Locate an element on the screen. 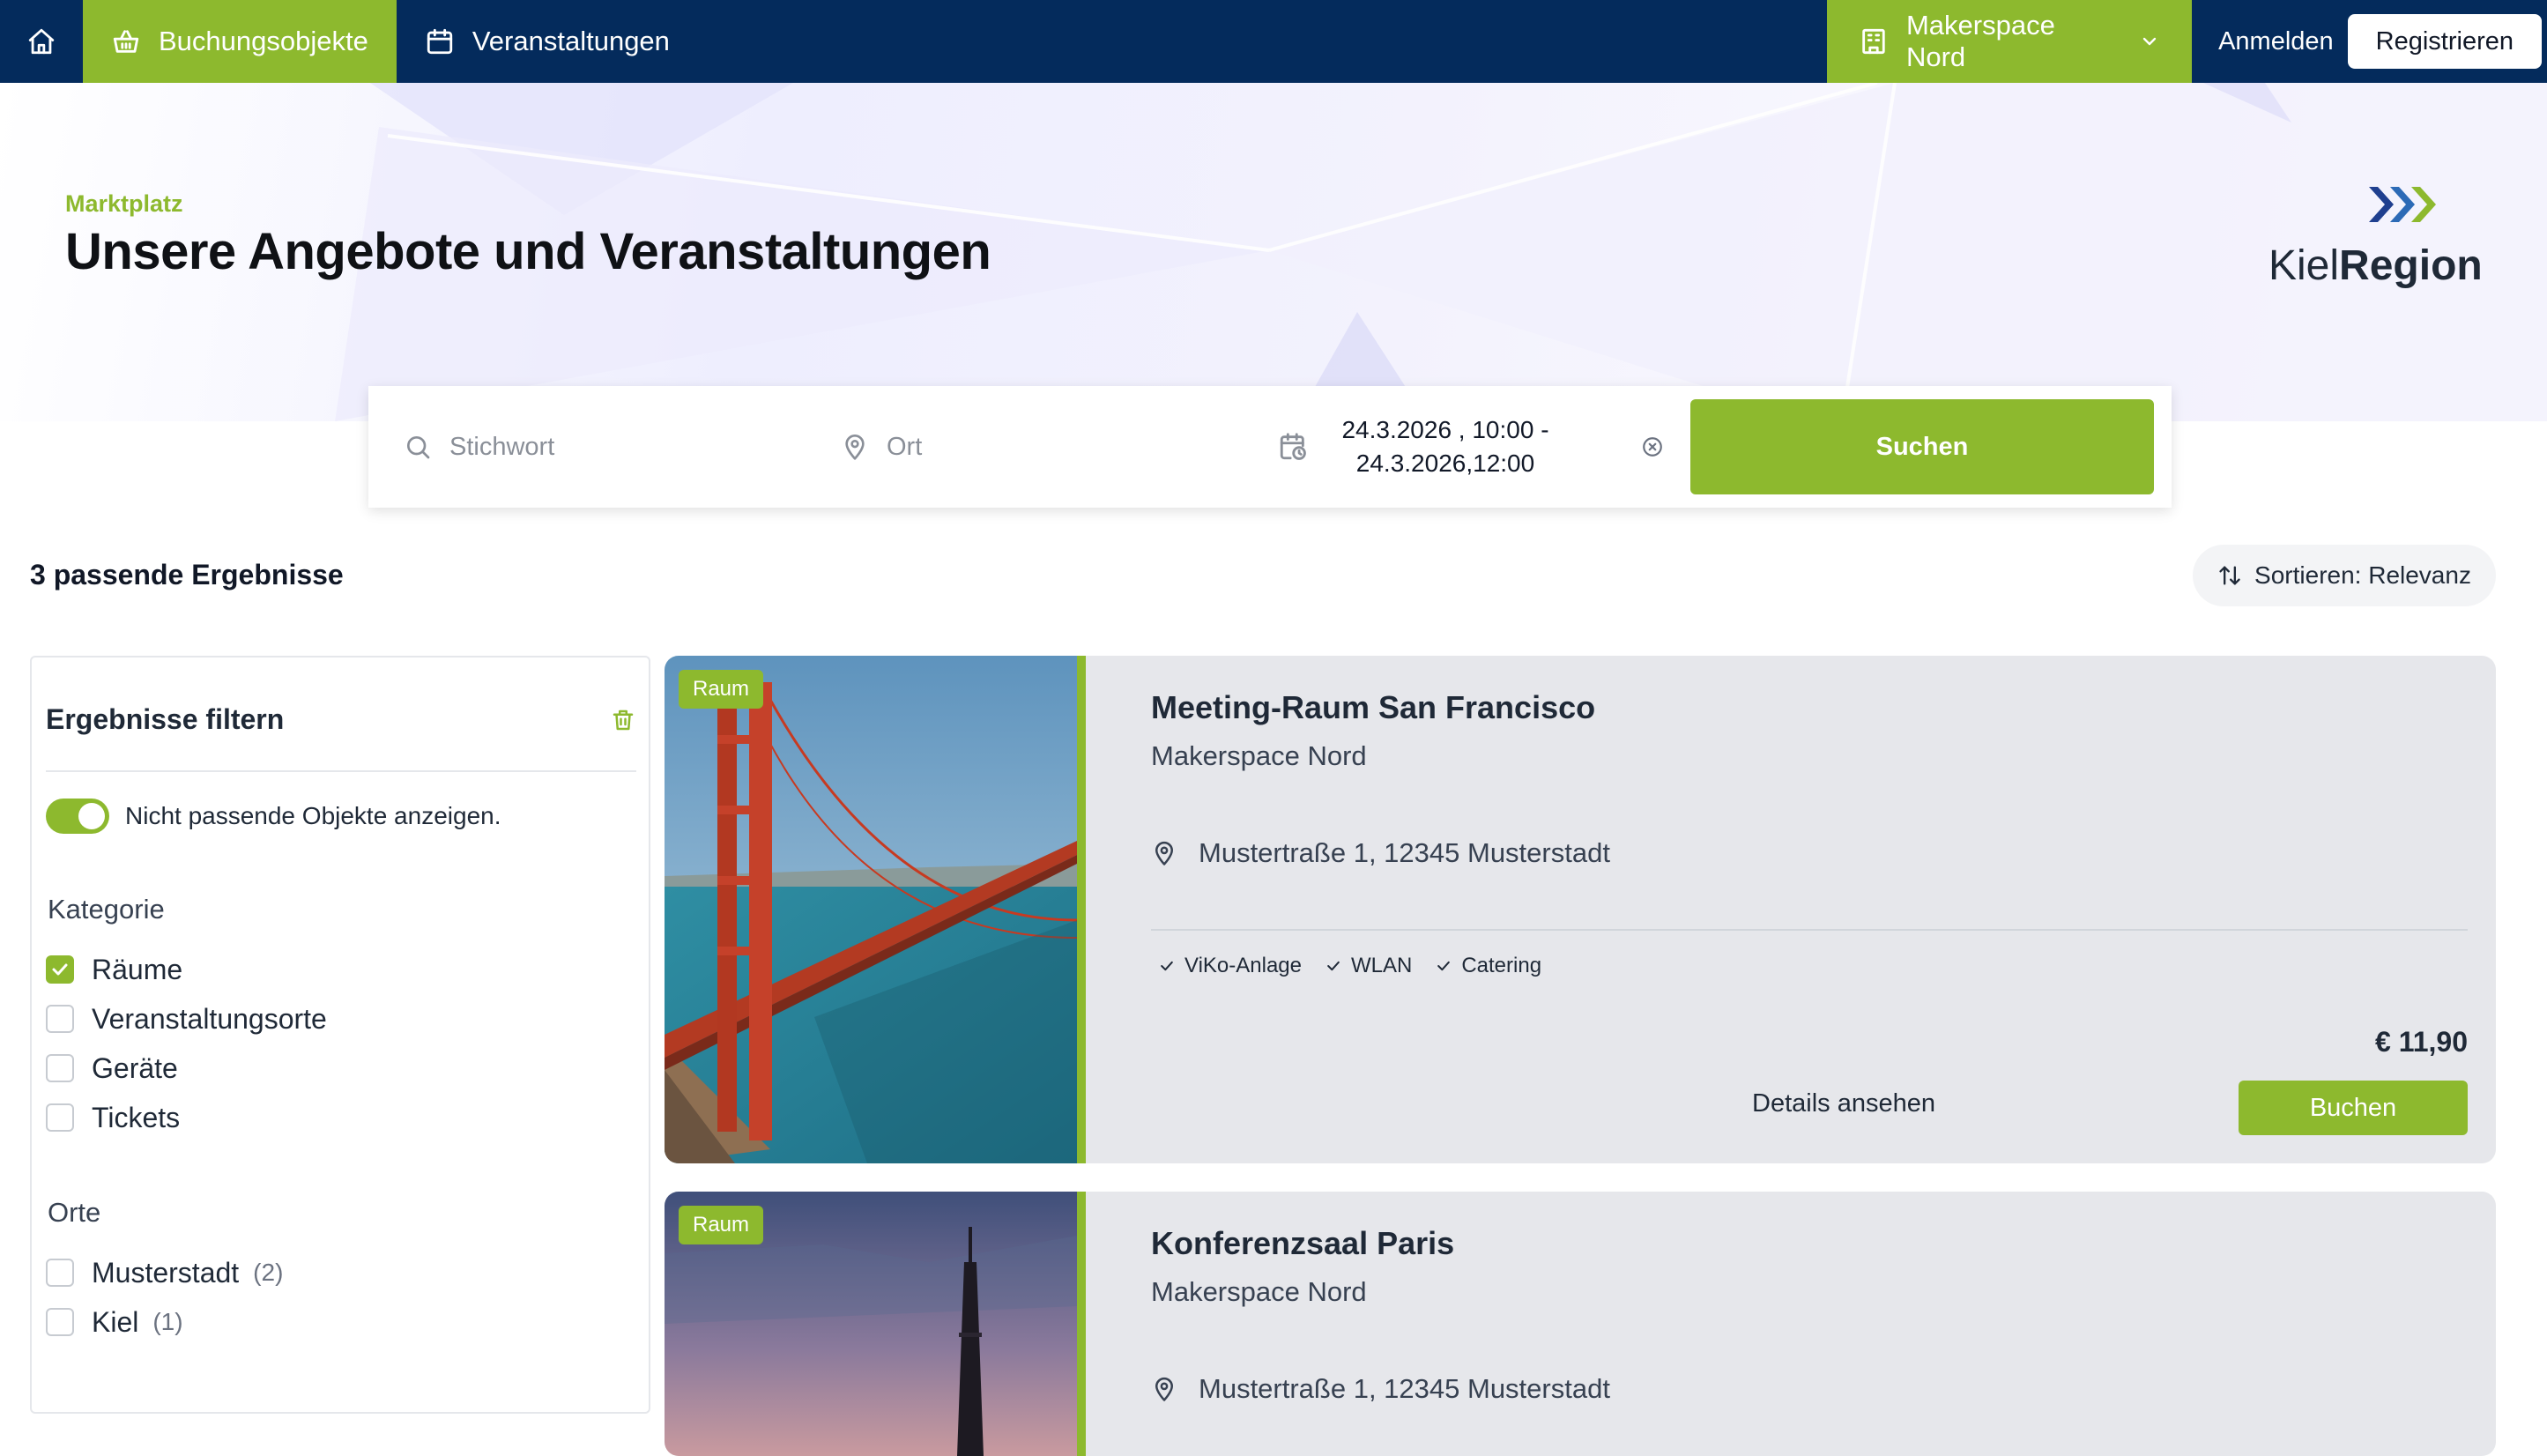 This screenshot has width=2547, height=1456. golden-gate-bridge-image is located at coordinates (871, 909).